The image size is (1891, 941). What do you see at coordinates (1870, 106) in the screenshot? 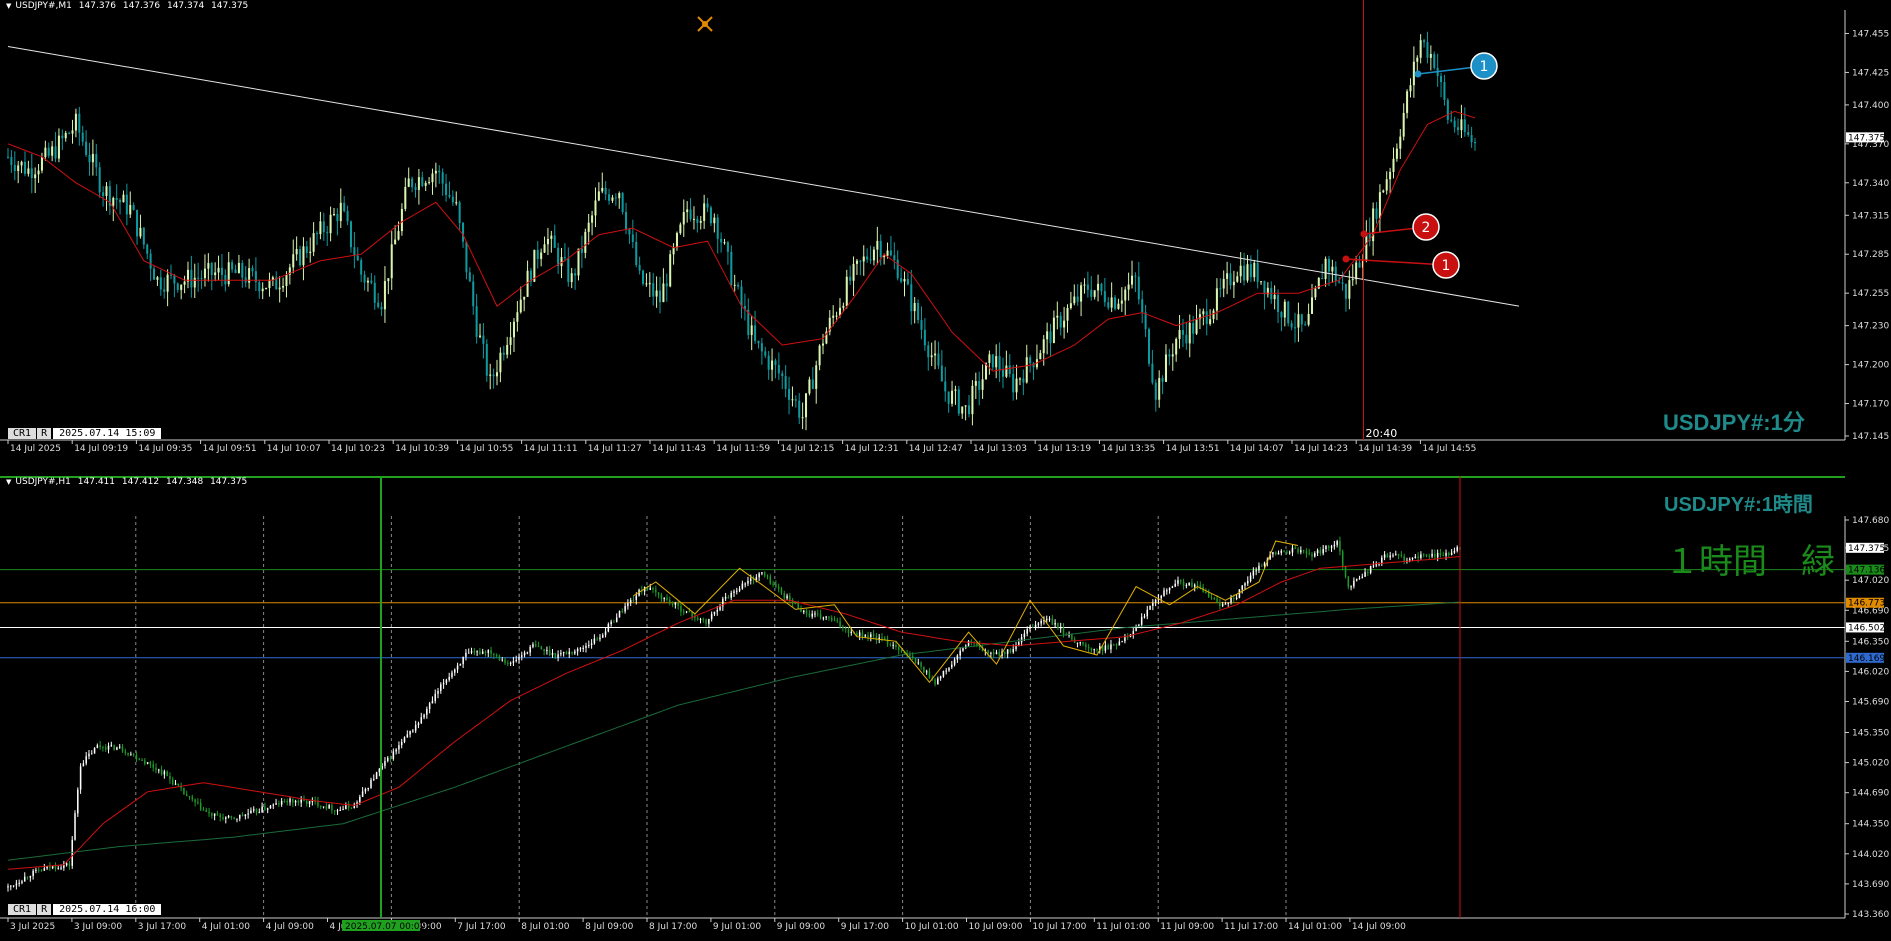
I see `y-tick-label: 147.400` at bounding box center [1870, 106].